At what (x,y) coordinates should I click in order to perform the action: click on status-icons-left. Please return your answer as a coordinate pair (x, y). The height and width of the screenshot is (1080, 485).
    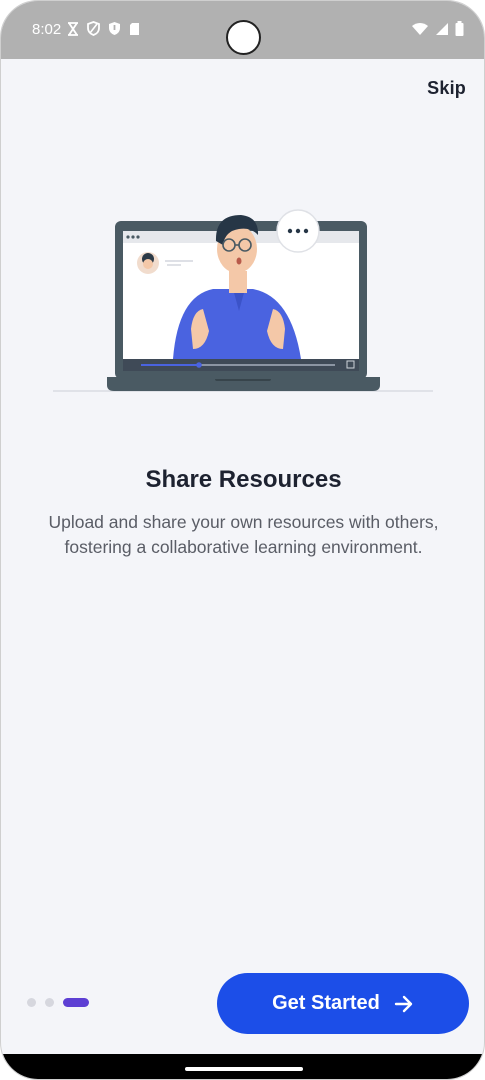
    Looking at the image, I should click on (103, 28).